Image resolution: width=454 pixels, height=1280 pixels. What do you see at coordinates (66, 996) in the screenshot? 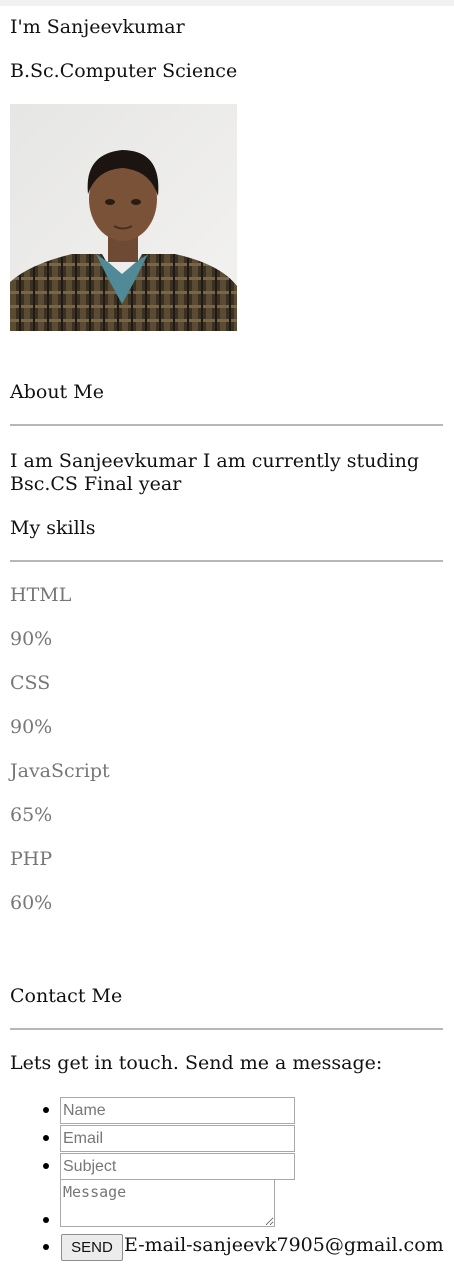
I see `contact-heading: Contact Me` at bounding box center [66, 996].